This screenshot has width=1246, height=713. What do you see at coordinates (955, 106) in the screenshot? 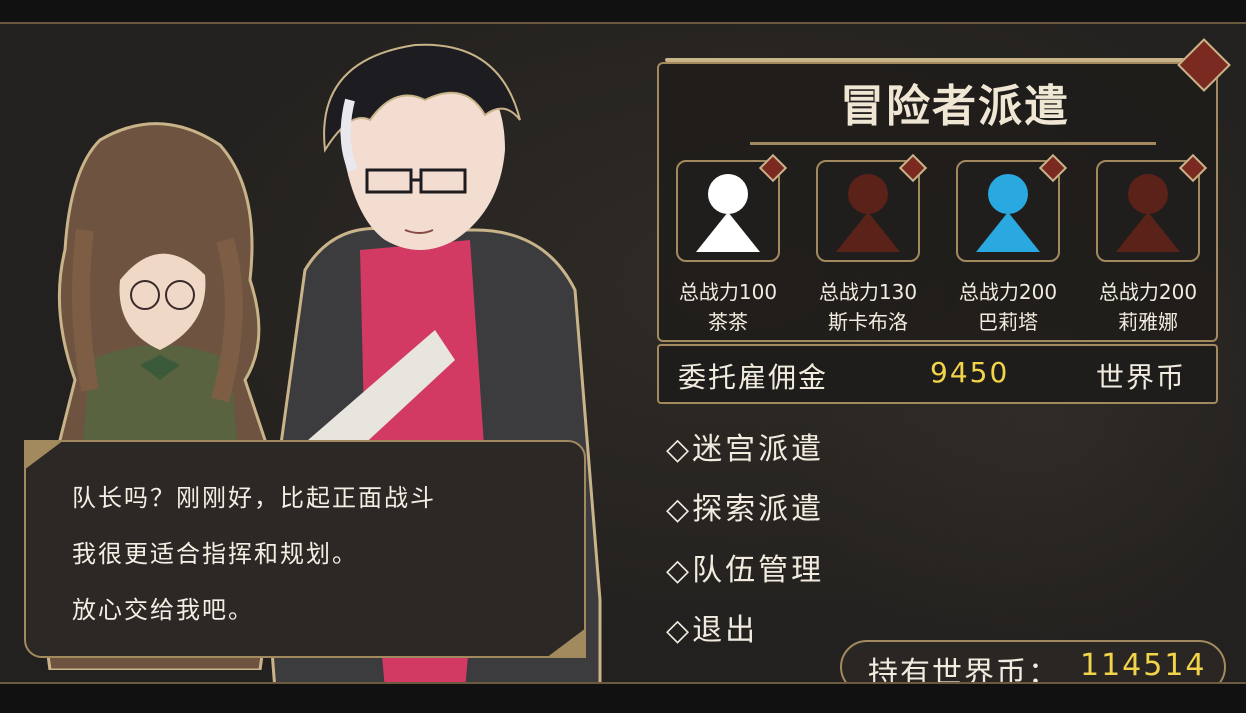
I see `panel-title: 冒险者派遣` at bounding box center [955, 106].